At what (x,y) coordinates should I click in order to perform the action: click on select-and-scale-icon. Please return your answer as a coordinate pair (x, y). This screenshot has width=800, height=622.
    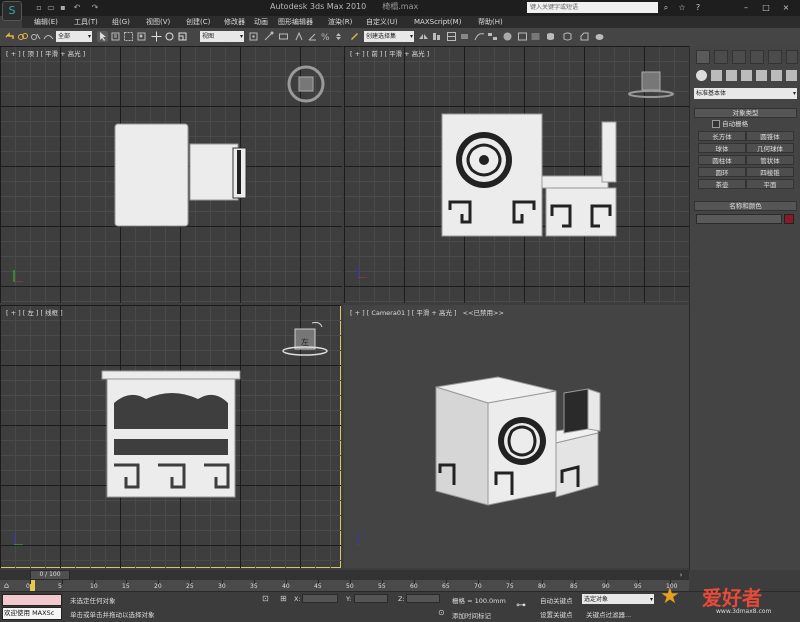
    Looking at the image, I should click on (182, 36).